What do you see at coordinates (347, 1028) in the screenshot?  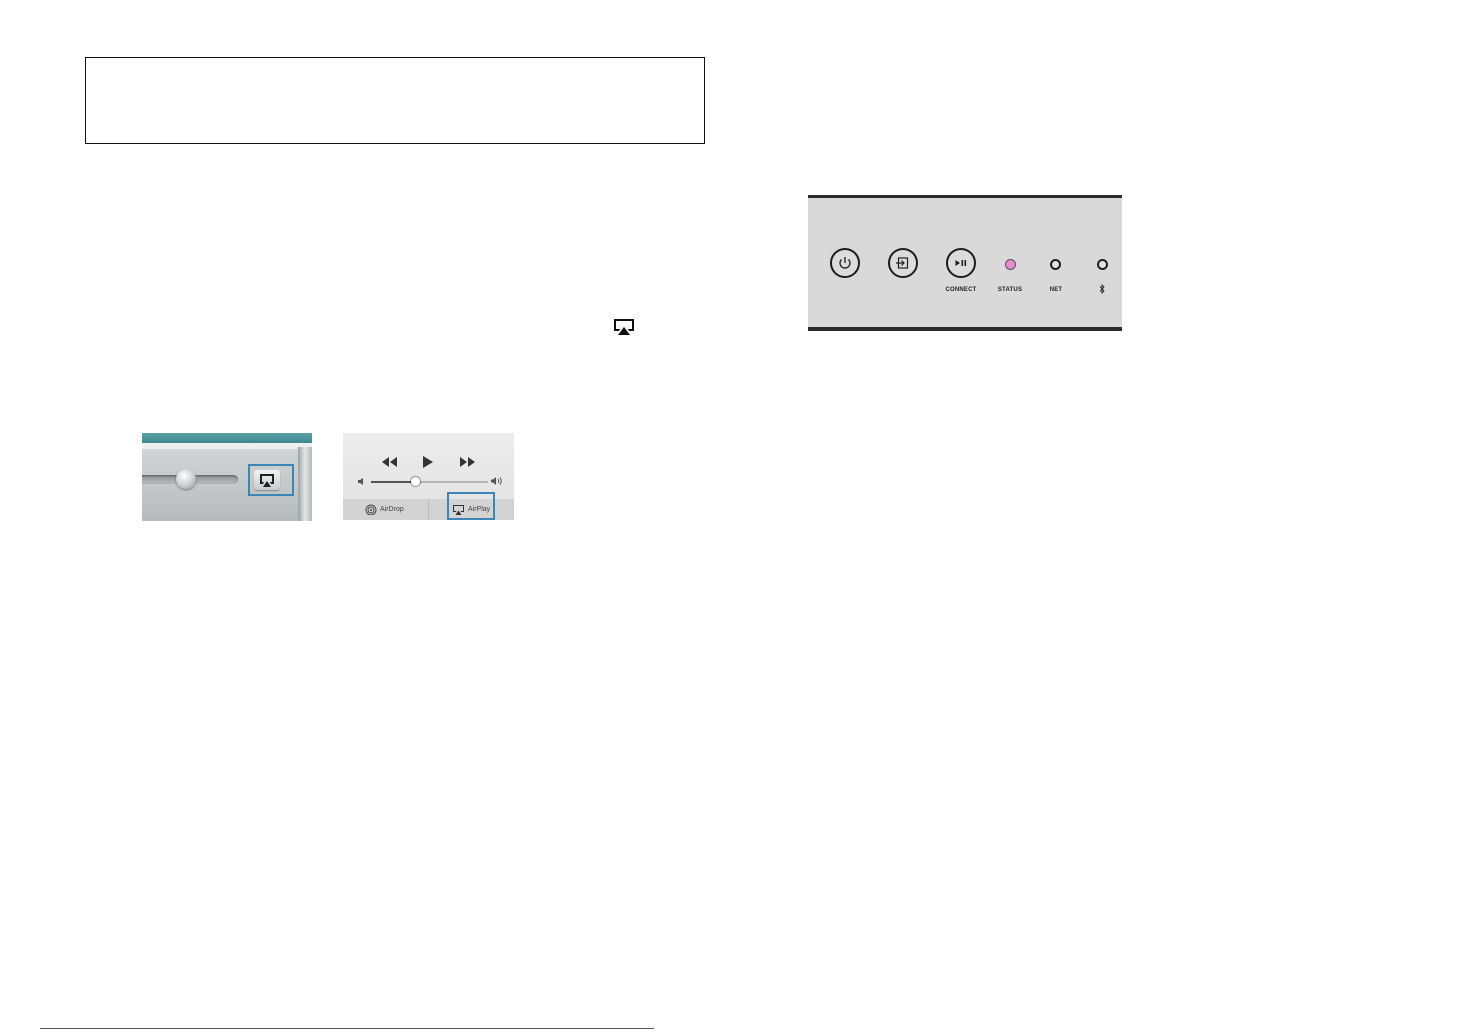 I see `footer-rule` at bounding box center [347, 1028].